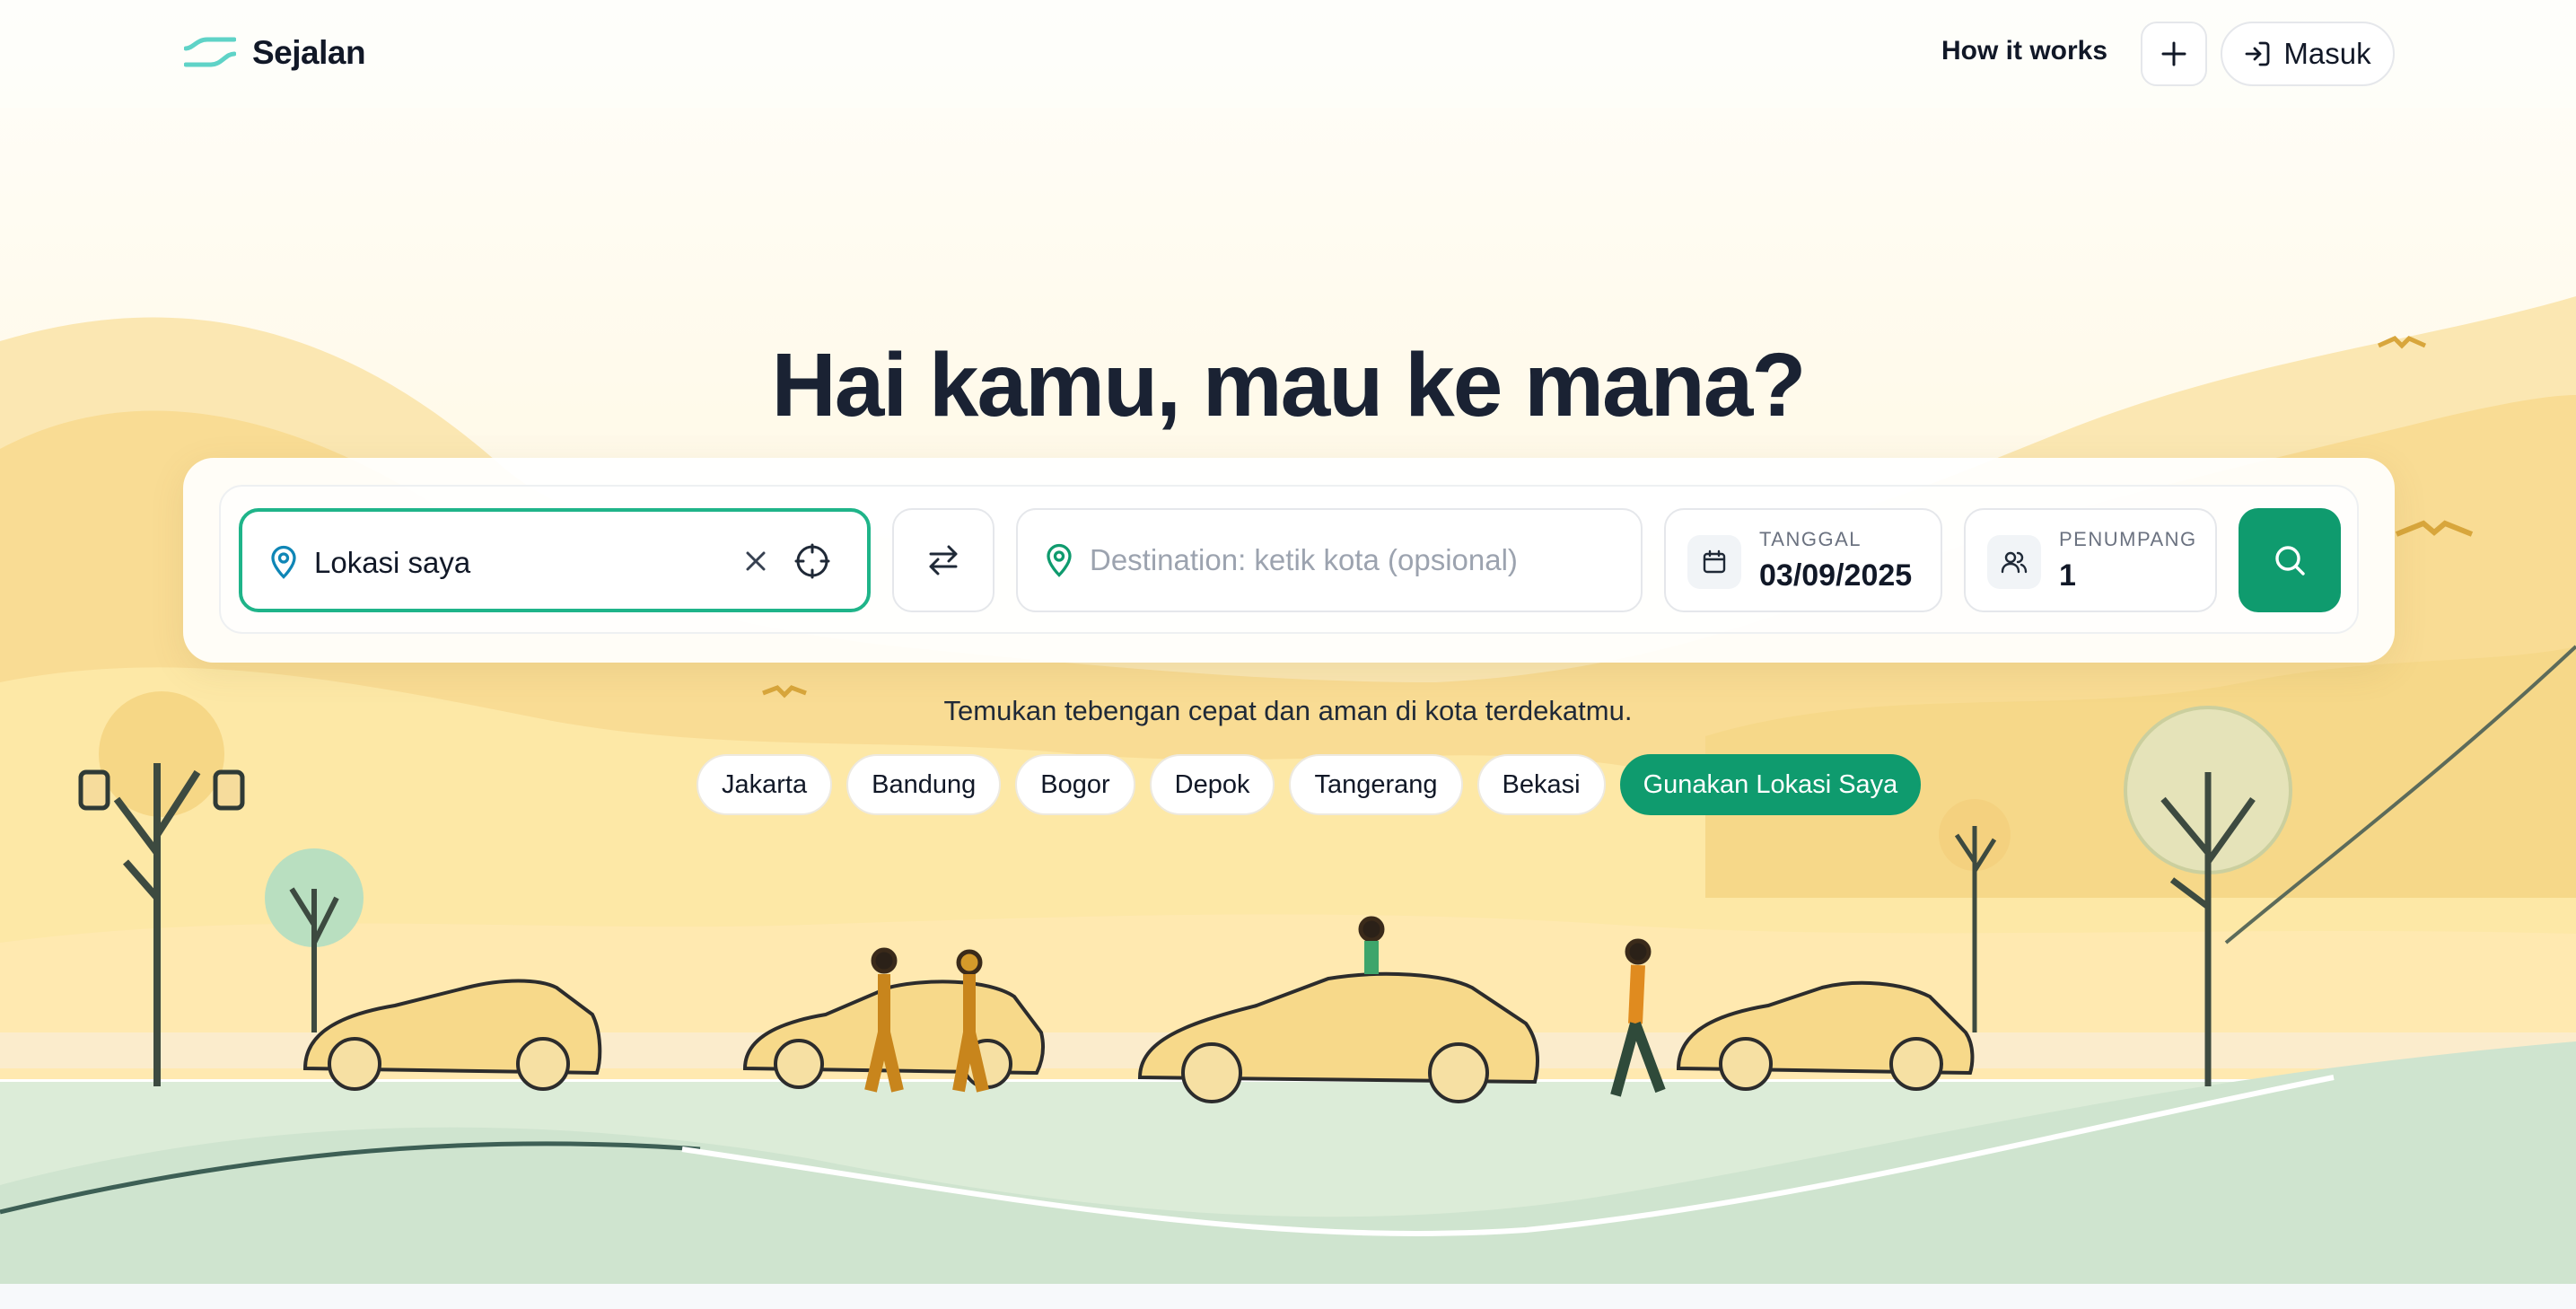 This screenshot has height=1309, width=2576. I want to click on swap-locations-button, so click(943, 560).